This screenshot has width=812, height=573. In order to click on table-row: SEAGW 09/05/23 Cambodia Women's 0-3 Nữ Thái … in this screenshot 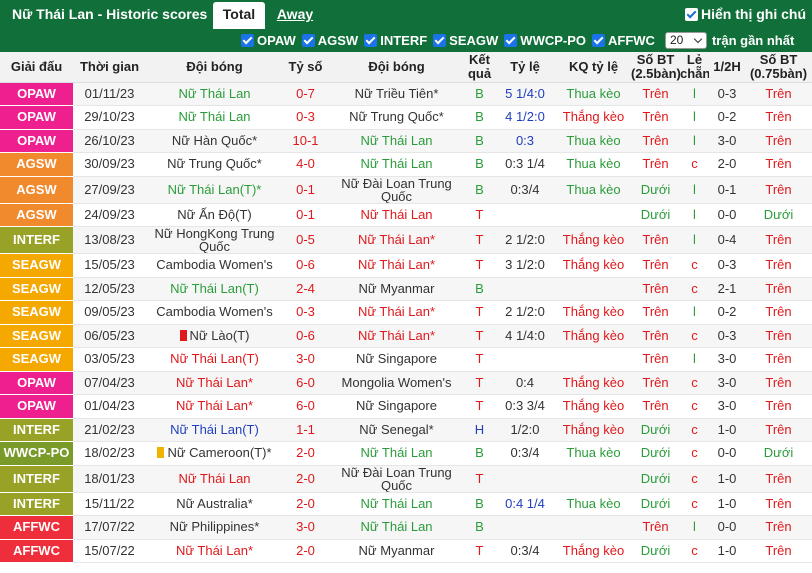, I will do `click(406, 312)`.